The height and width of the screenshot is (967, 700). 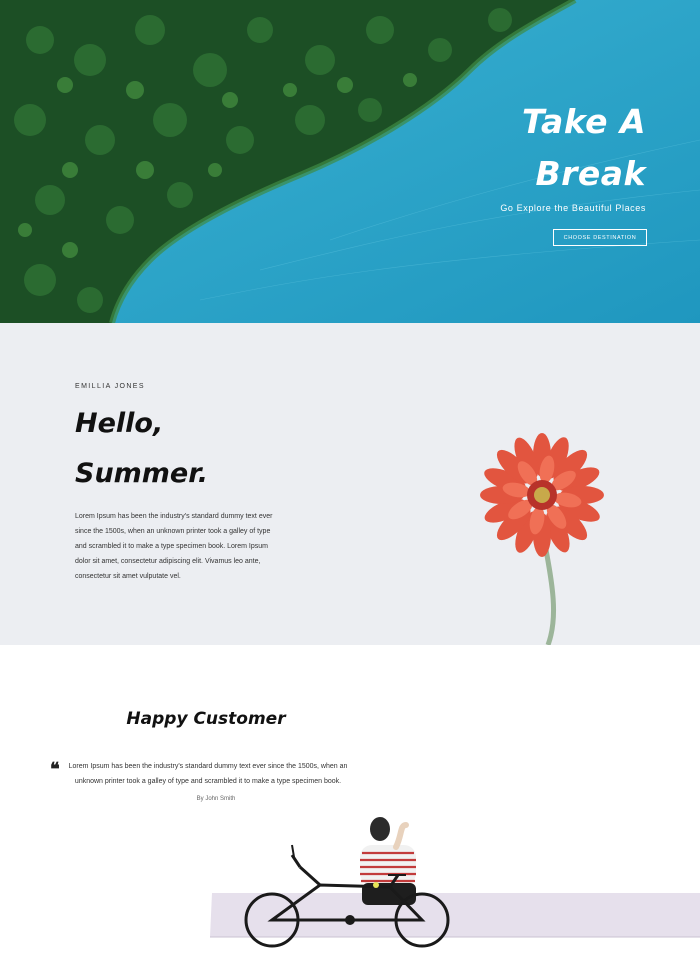 What do you see at coordinates (110, 386) in the screenshot?
I see `author-name: EMILLIA JONES` at bounding box center [110, 386].